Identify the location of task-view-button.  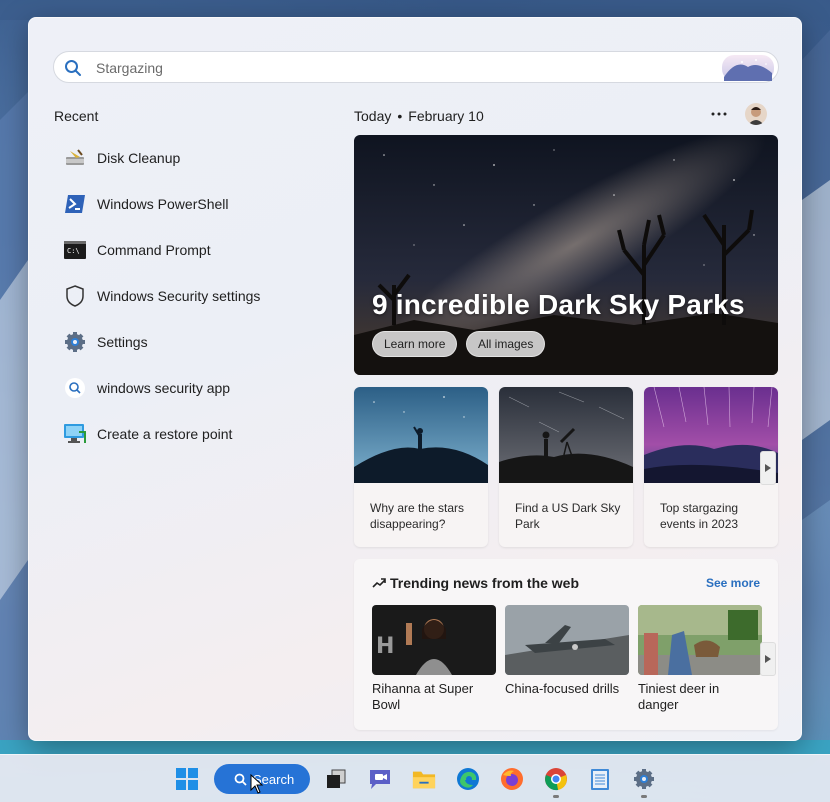
(336, 779).